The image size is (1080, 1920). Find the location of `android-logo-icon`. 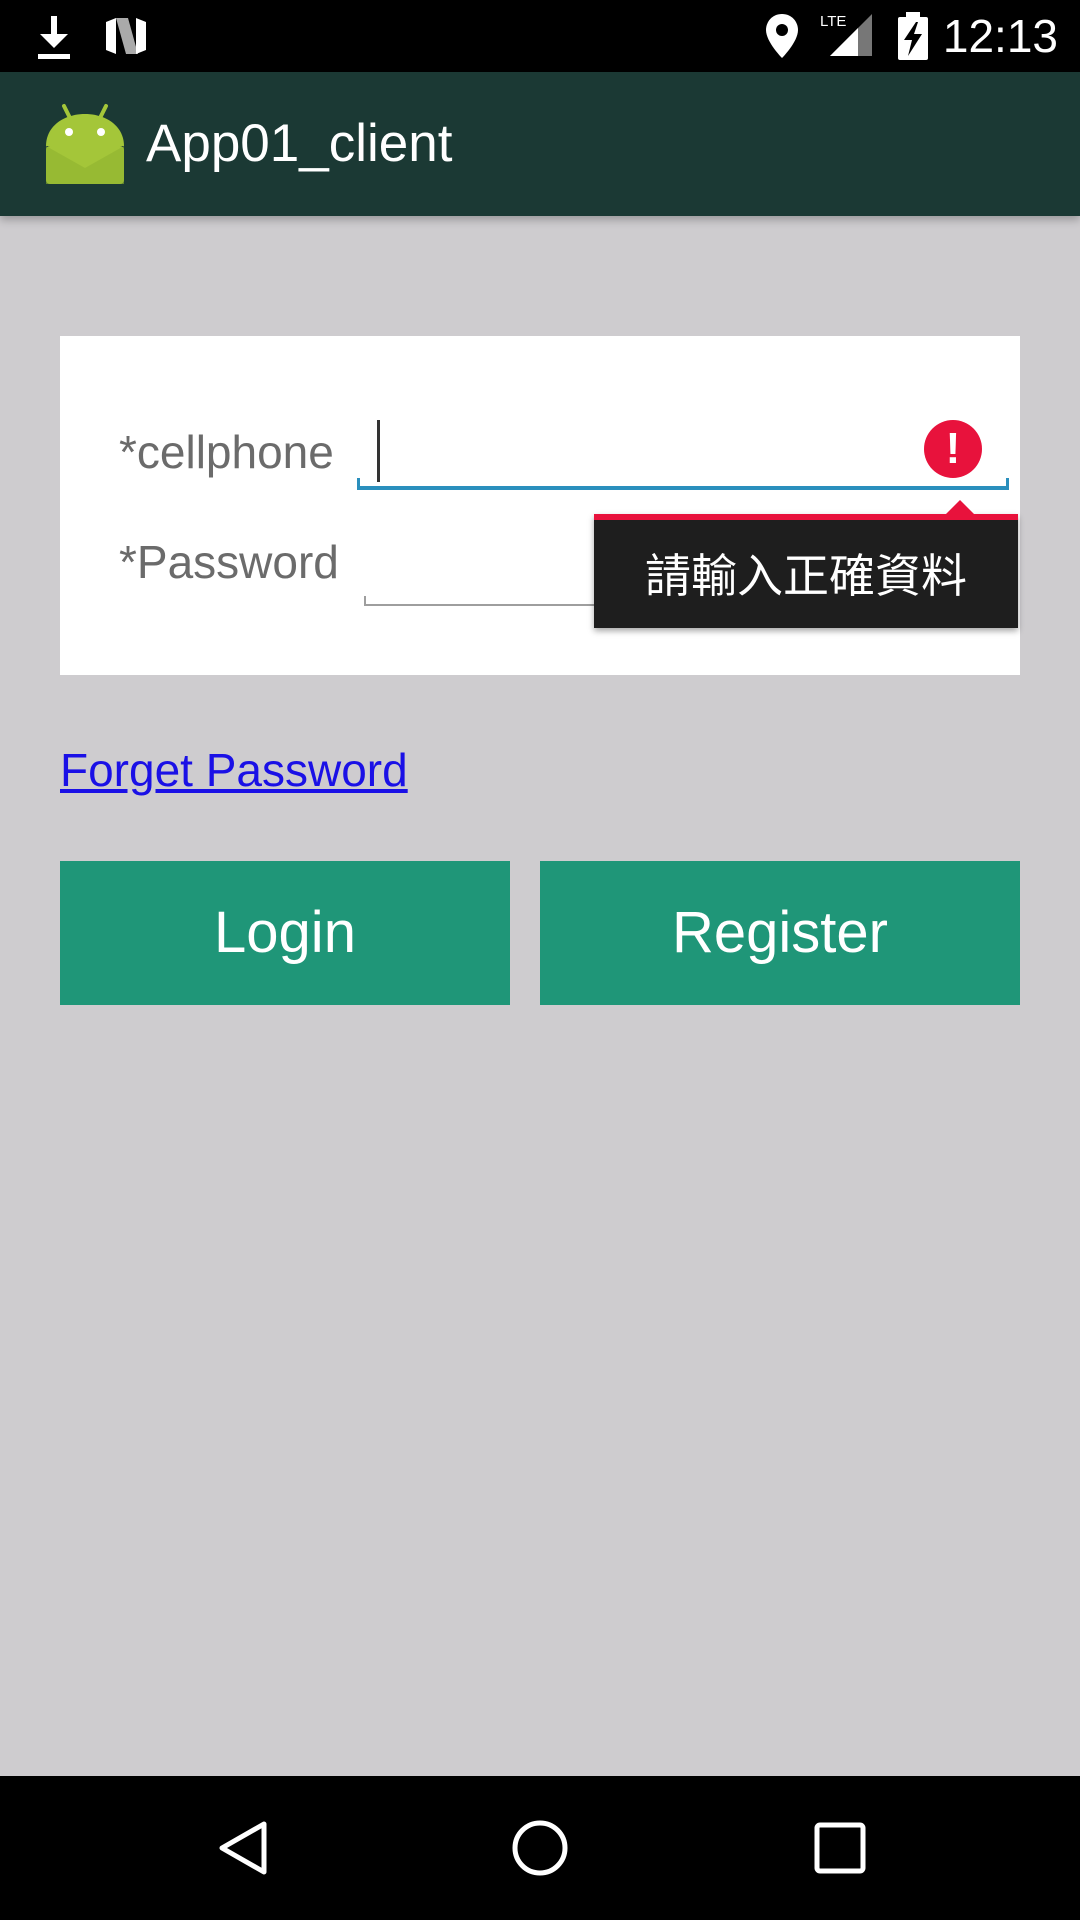

android-logo-icon is located at coordinates (85, 144).